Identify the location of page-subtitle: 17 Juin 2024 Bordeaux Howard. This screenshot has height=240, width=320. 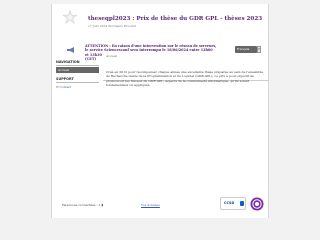
(112, 26).